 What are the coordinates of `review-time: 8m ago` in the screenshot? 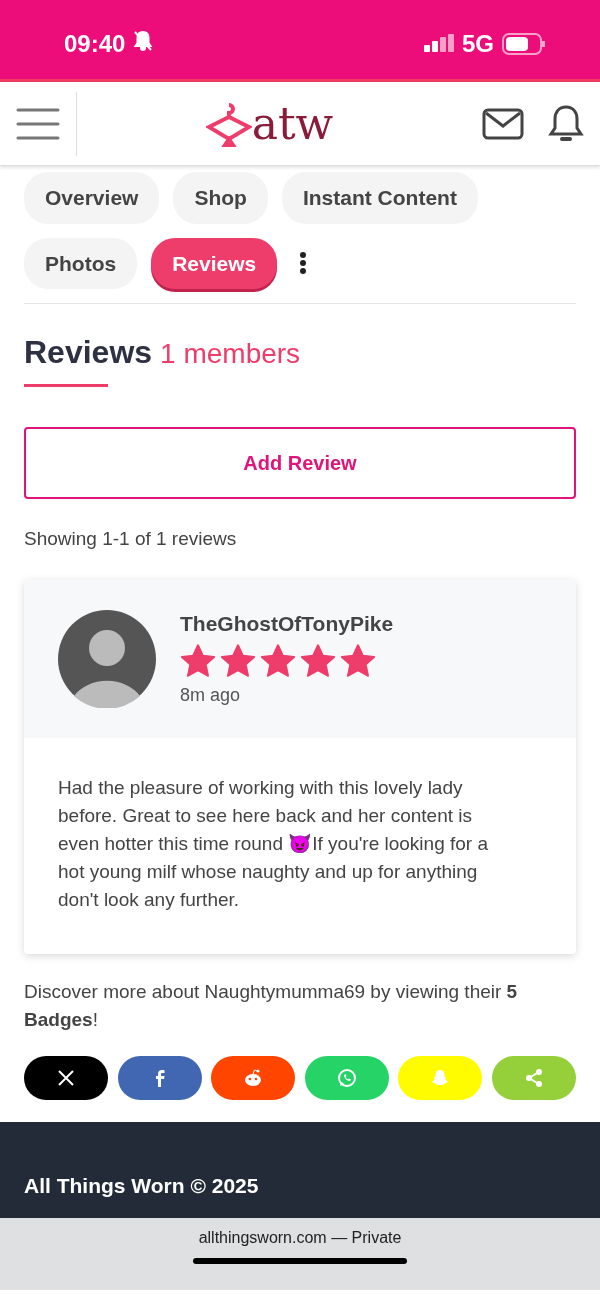 It's located at (211, 695).